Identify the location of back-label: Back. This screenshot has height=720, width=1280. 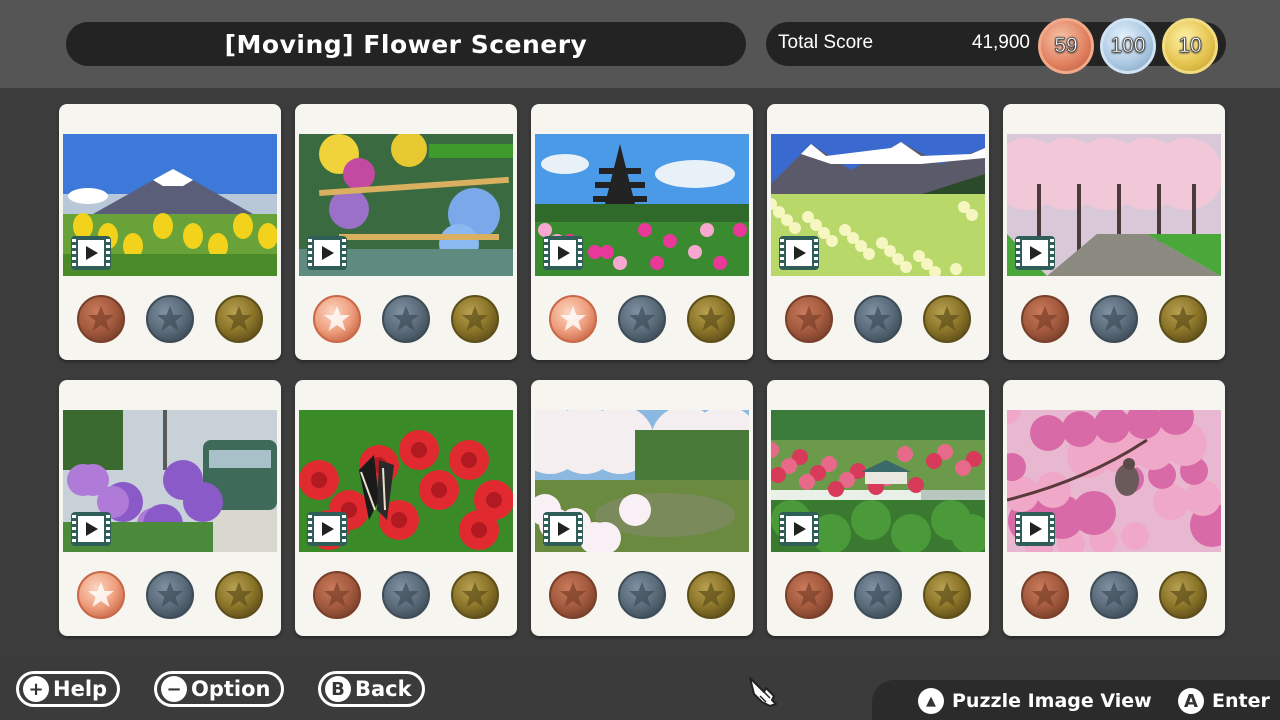
(383, 689).